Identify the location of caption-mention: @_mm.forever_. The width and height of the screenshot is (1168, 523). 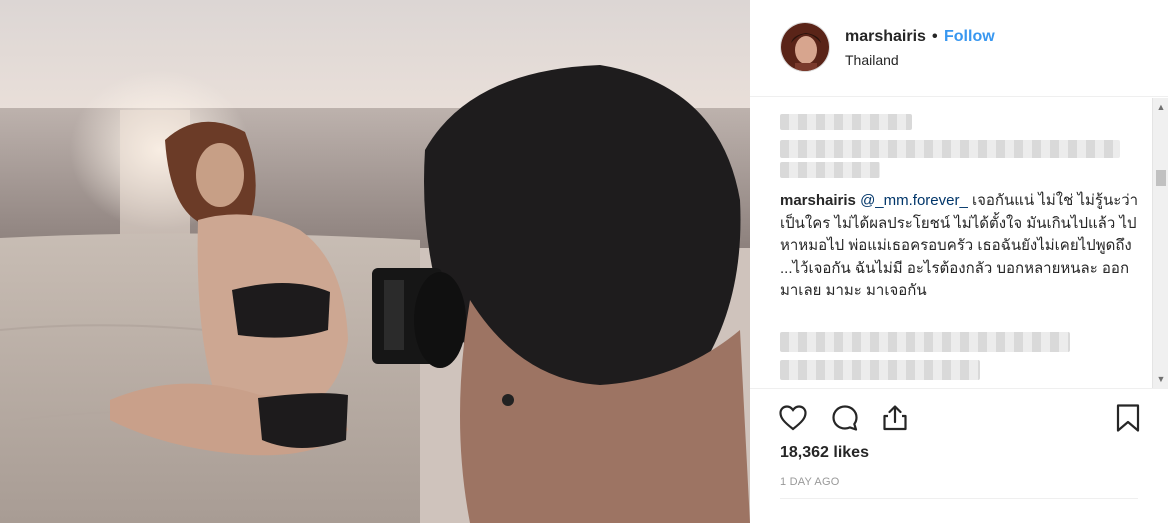
(914, 200).